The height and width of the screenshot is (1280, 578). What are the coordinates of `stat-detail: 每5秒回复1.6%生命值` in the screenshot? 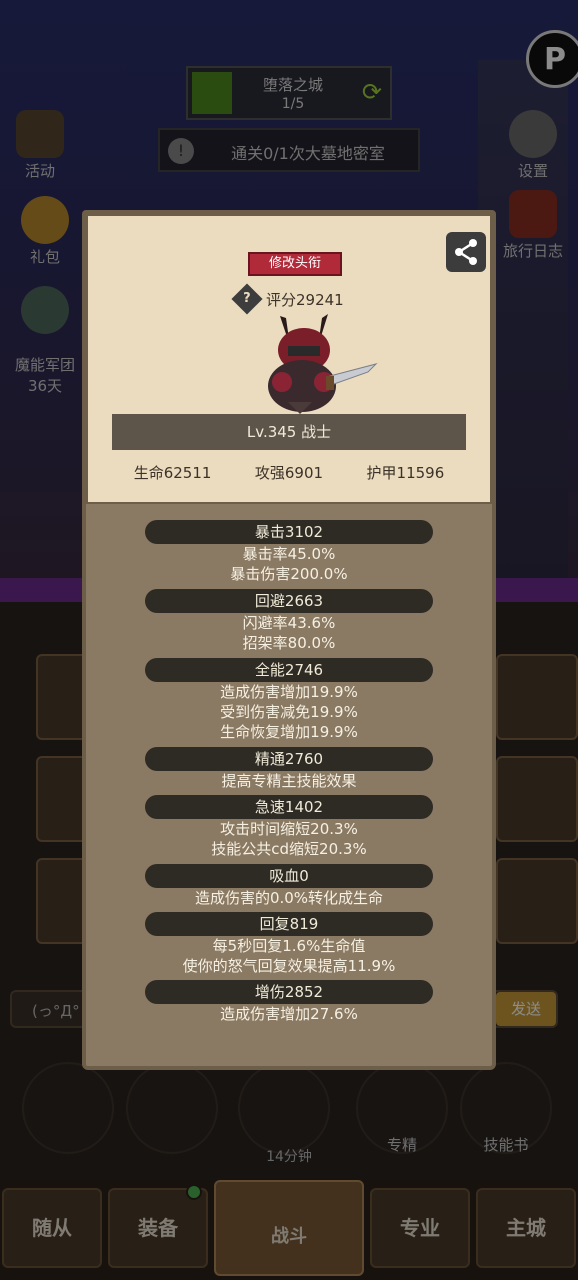 It's located at (289, 946).